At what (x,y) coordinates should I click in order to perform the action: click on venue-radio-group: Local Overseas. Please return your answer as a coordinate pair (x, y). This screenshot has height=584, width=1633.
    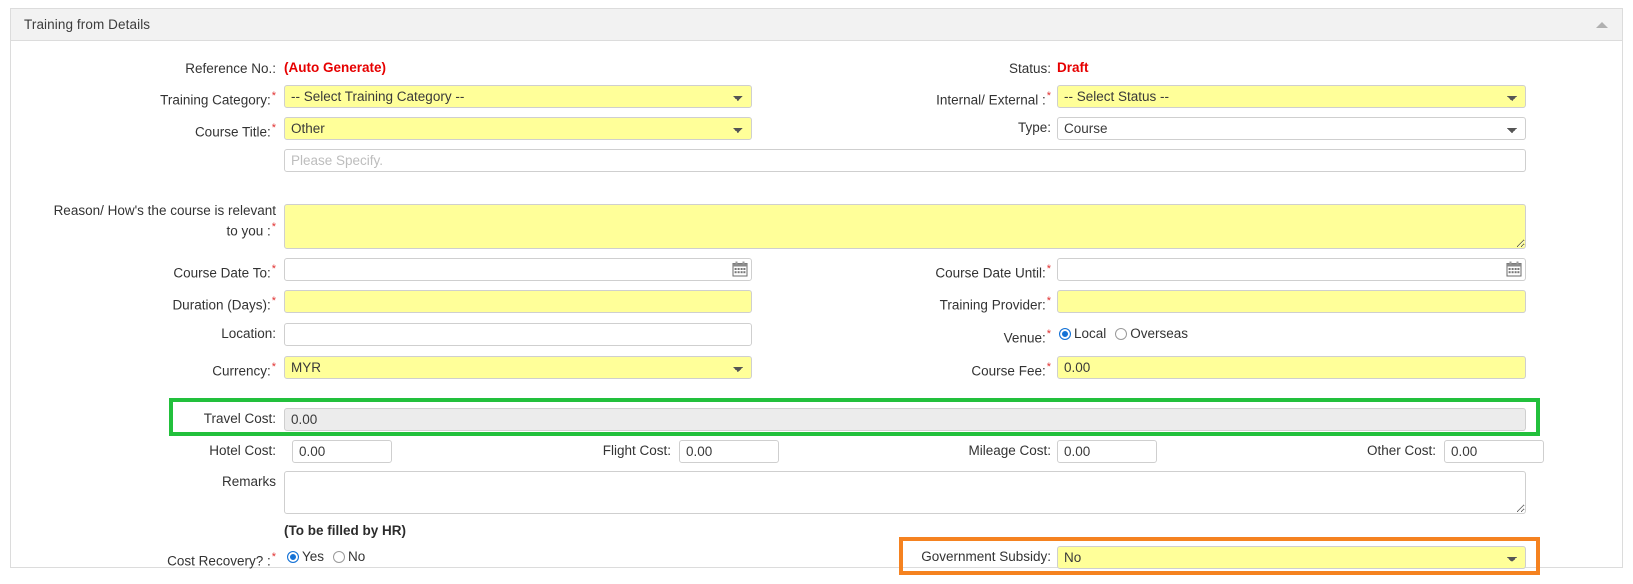
    Looking at the image, I should click on (1123, 331).